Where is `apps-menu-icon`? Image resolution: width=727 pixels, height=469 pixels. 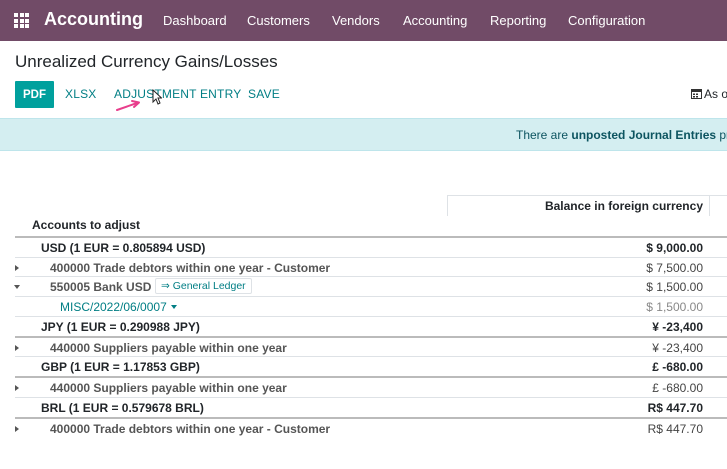
apps-menu-icon is located at coordinates (21, 20).